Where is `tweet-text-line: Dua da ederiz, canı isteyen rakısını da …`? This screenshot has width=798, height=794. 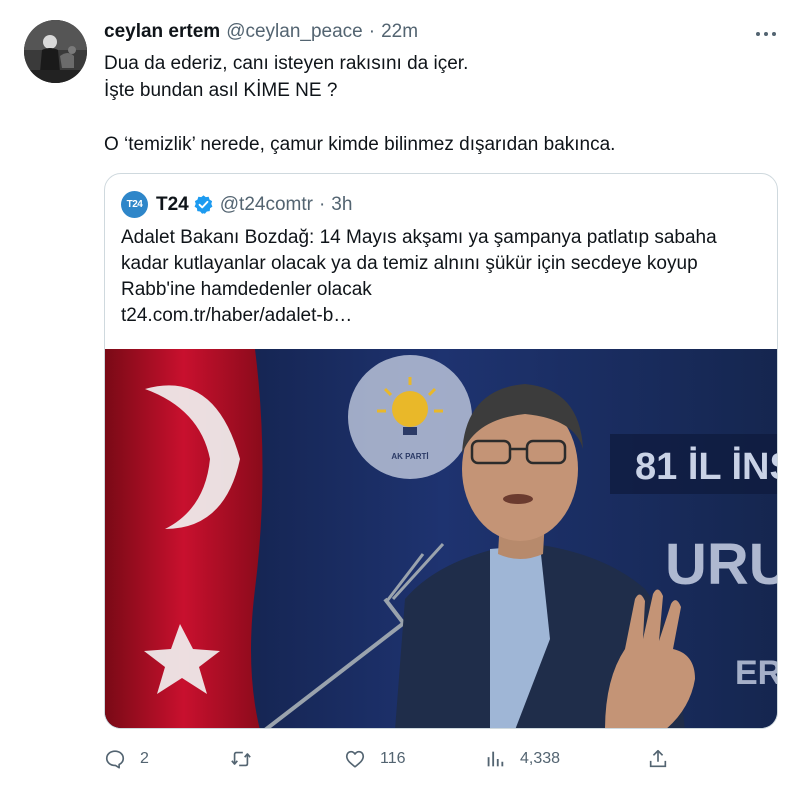
tweet-text-line: Dua da ederiz, canı isteyen rakısını da … is located at coordinates (286, 63).